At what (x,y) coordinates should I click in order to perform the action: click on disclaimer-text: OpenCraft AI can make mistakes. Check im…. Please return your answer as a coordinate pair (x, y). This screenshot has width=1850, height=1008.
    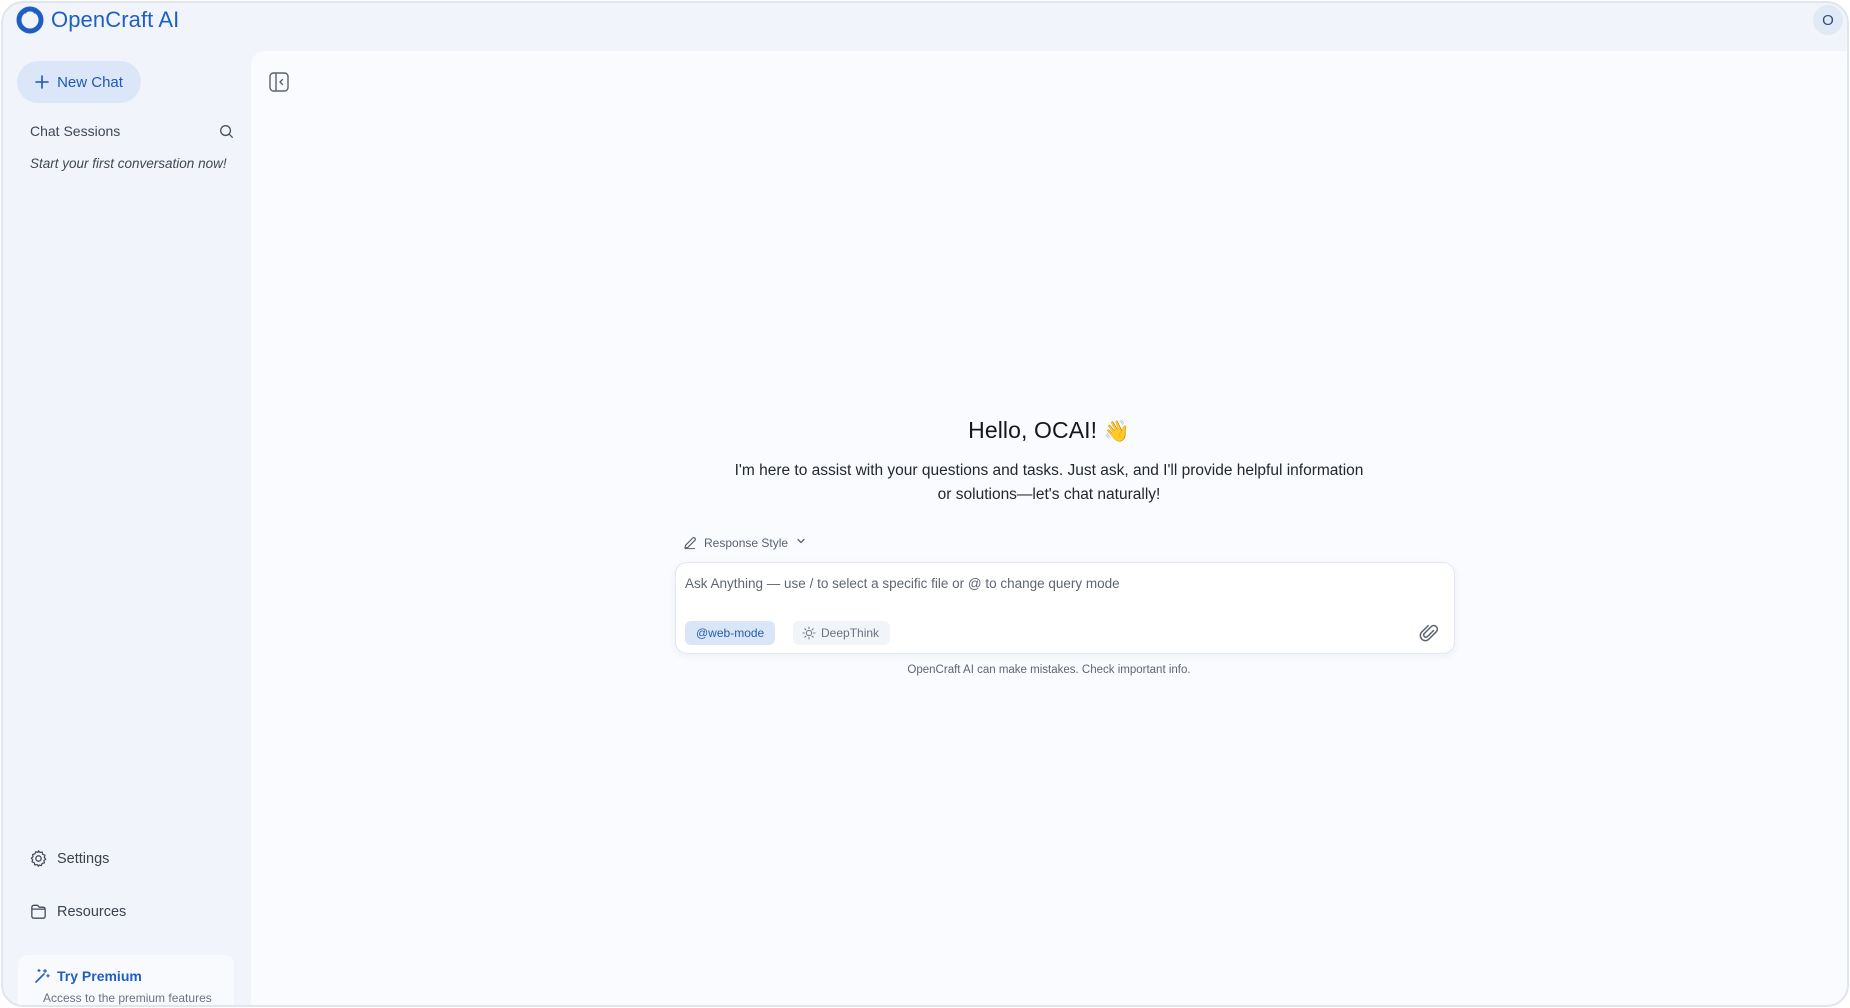
    Looking at the image, I should click on (1049, 670).